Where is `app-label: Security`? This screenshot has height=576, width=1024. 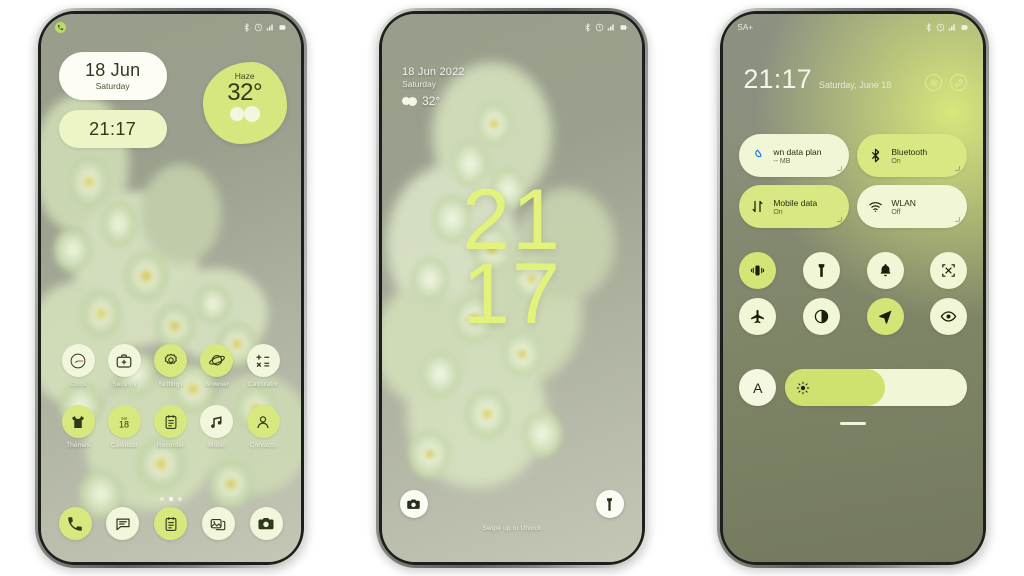
app-label: Security is located at coordinates (124, 384).